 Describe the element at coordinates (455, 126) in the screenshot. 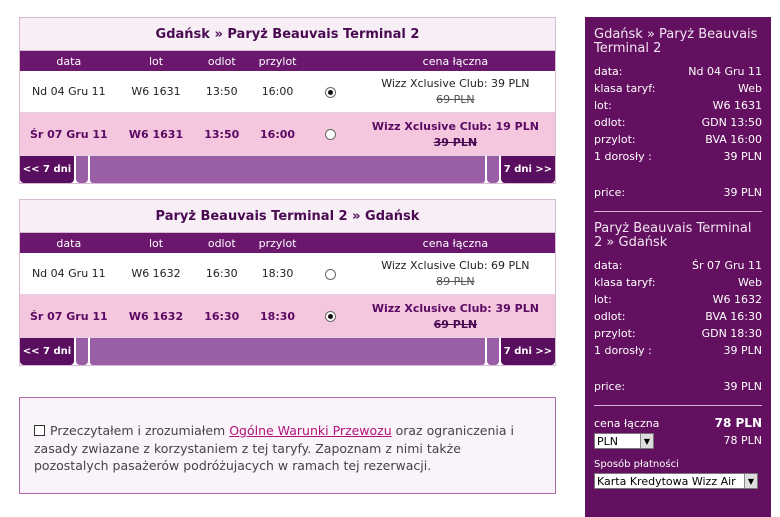

I see `price-current: Wizz Xclusive Club: 19 PLN` at that location.